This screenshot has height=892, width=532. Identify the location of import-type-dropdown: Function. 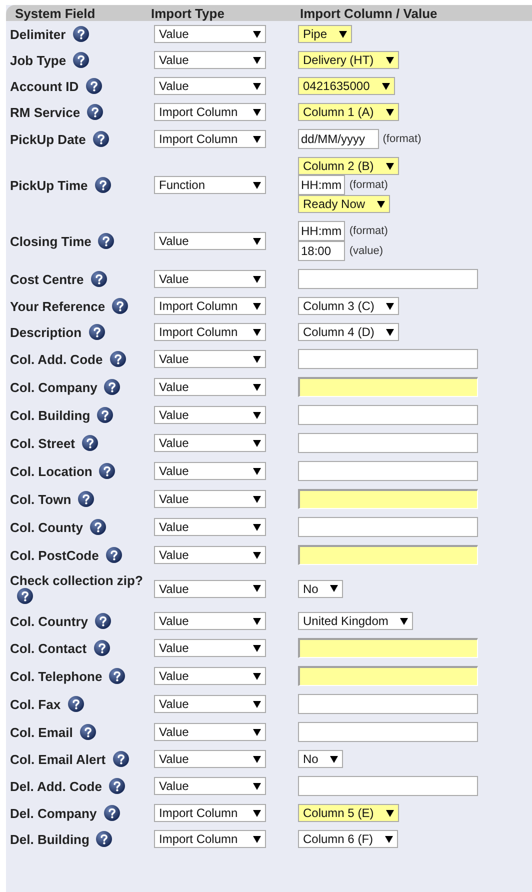
(210, 185).